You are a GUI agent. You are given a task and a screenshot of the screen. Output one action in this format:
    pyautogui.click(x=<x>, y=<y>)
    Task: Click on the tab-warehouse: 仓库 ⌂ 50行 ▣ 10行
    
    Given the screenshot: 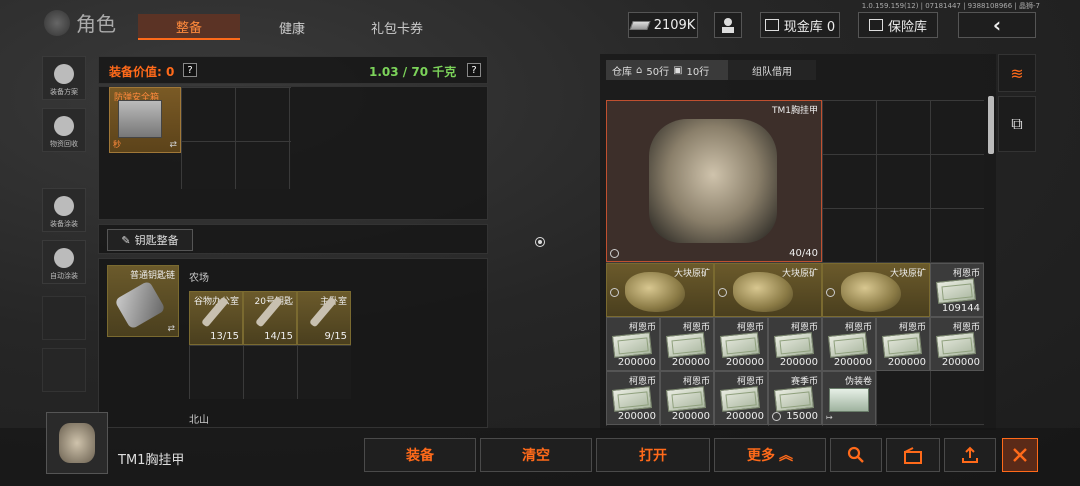 What is the action you would take?
    pyautogui.click(x=667, y=70)
    